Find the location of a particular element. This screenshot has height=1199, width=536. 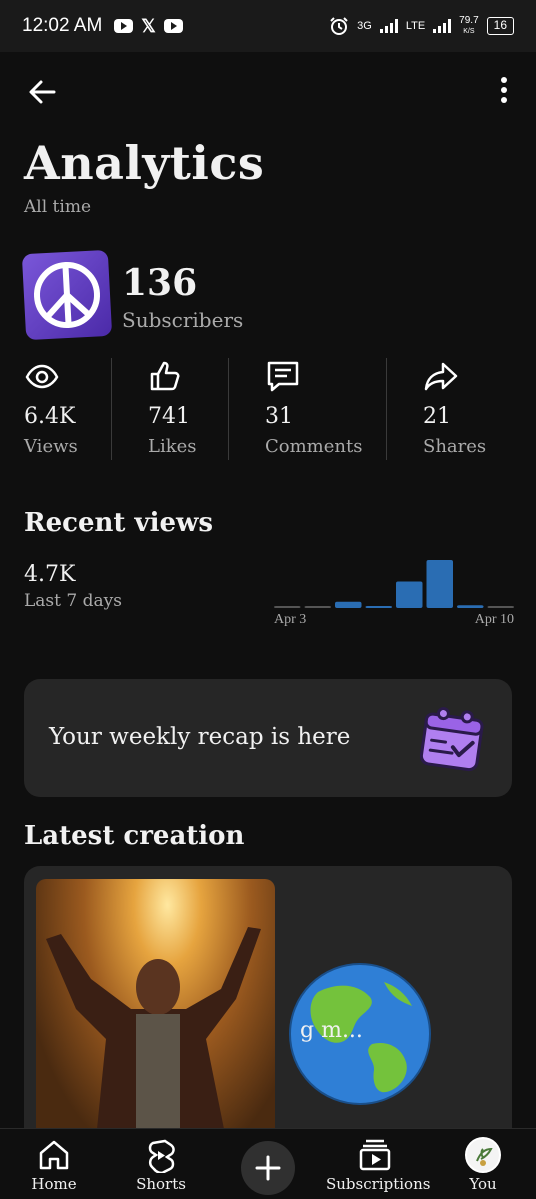

nav-home: Home is located at coordinates (54, 1164).